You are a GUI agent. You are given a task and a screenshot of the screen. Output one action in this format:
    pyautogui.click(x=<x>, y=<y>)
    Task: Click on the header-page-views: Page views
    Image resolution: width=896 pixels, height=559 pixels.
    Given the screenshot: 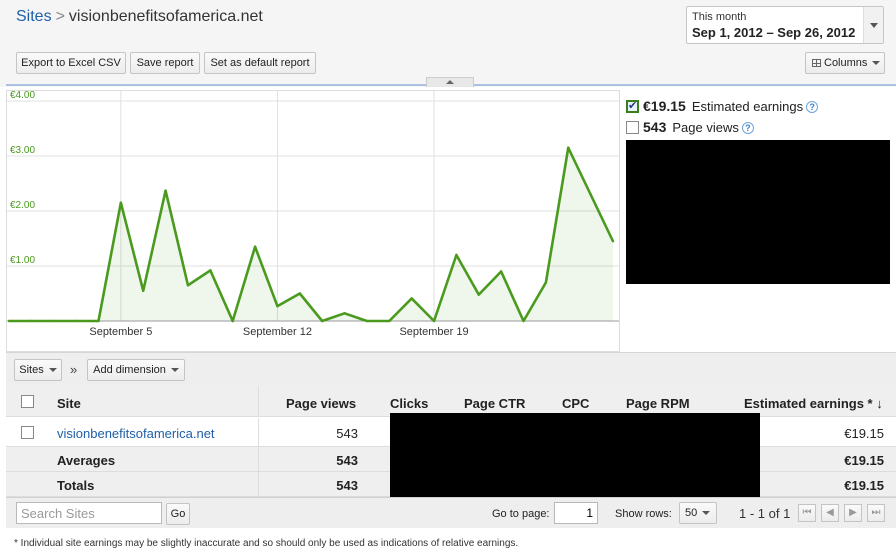 What is the action you would take?
    pyautogui.click(x=321, y=403)
    